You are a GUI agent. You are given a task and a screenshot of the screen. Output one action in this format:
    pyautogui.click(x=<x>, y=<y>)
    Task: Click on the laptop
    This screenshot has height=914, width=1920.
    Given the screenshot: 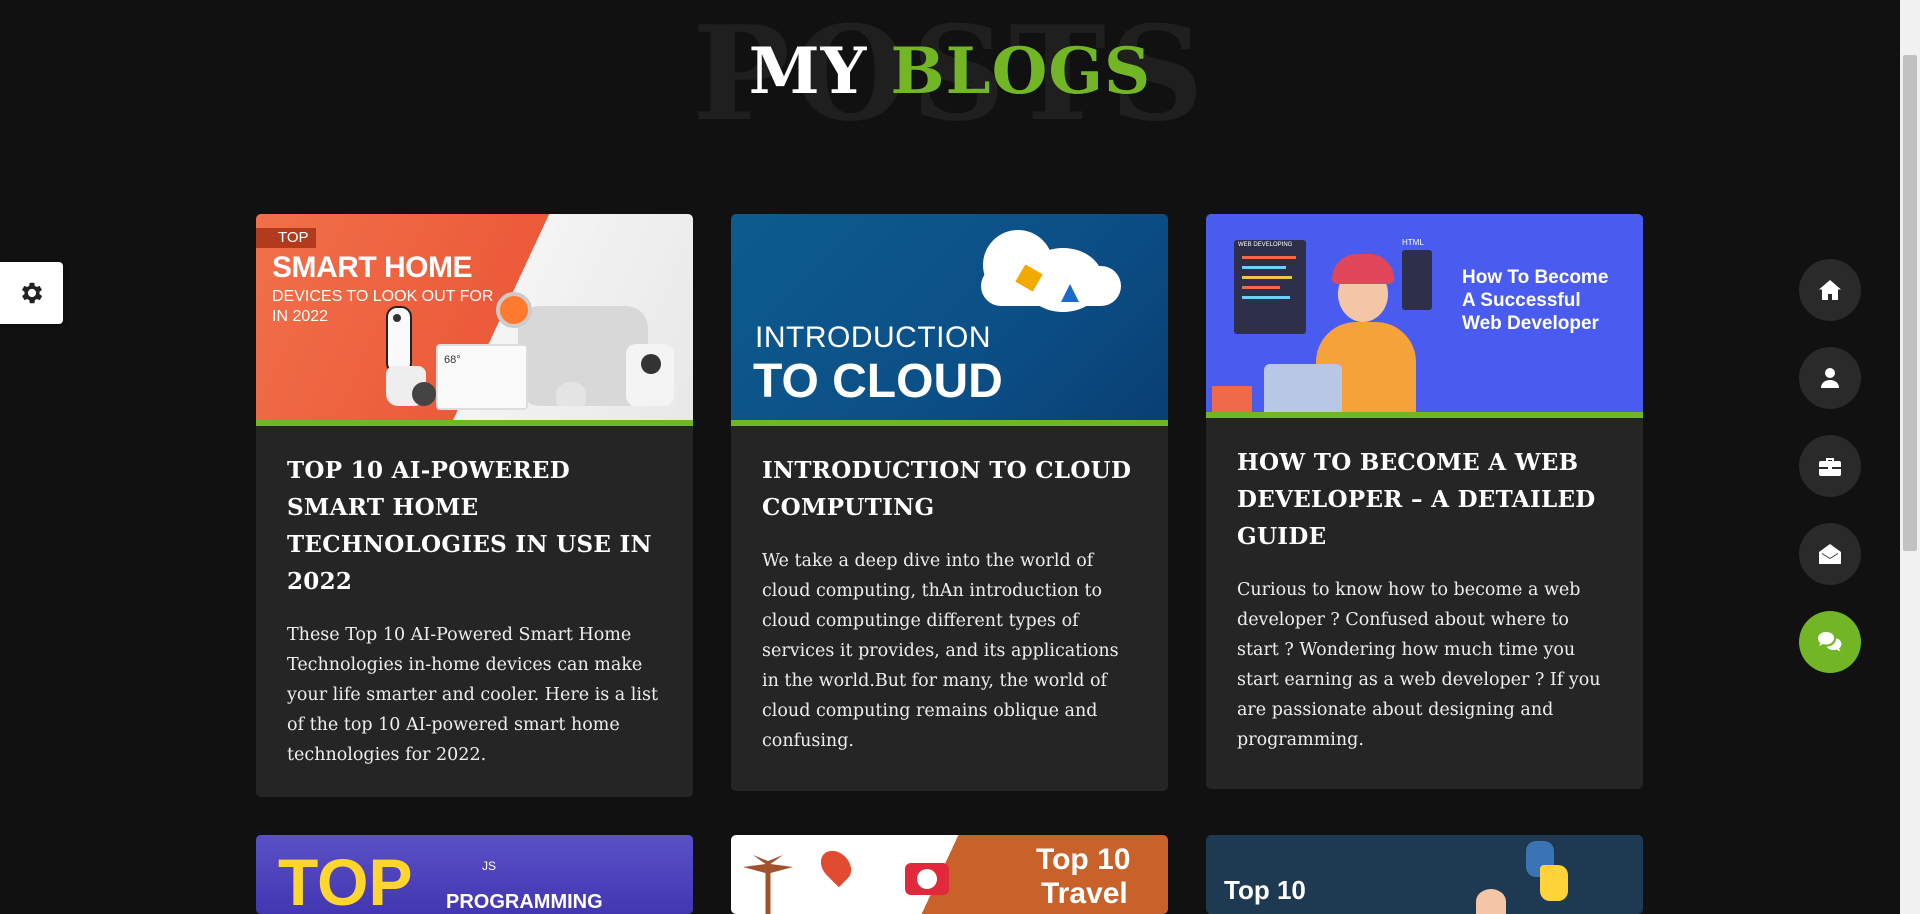 What is the action you would take?
    pyautogui.click(x=1303, y=388)
    